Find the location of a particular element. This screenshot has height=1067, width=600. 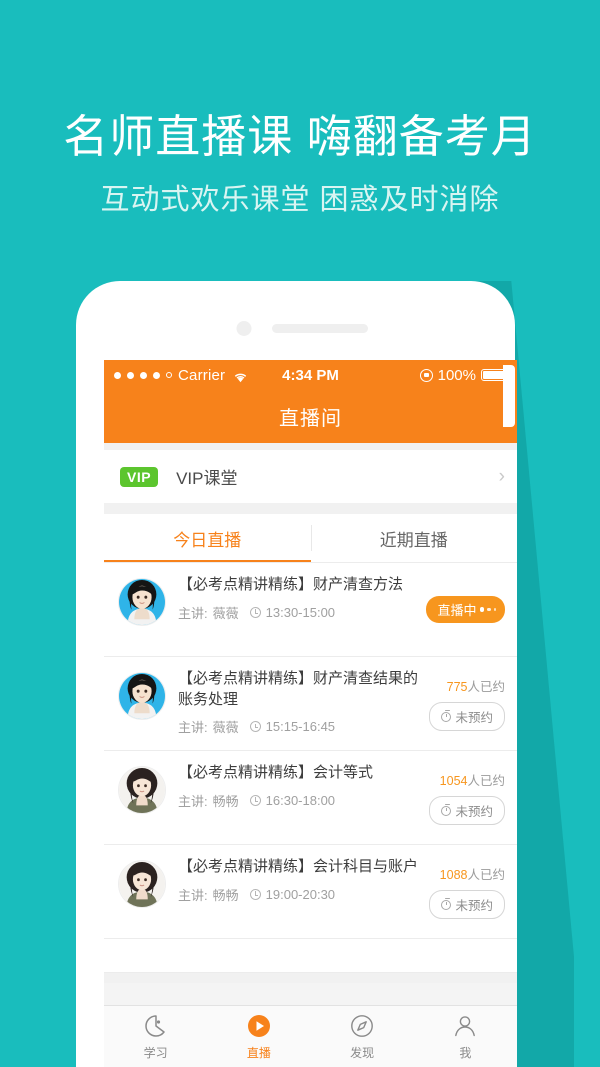

booked-count: 1054人已约 is located at coordinates (472, 779).